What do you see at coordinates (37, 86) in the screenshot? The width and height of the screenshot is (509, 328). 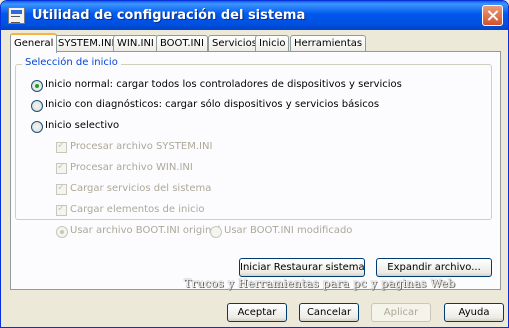 I see `normal-startup-radio` at bounding box center [37, 86].